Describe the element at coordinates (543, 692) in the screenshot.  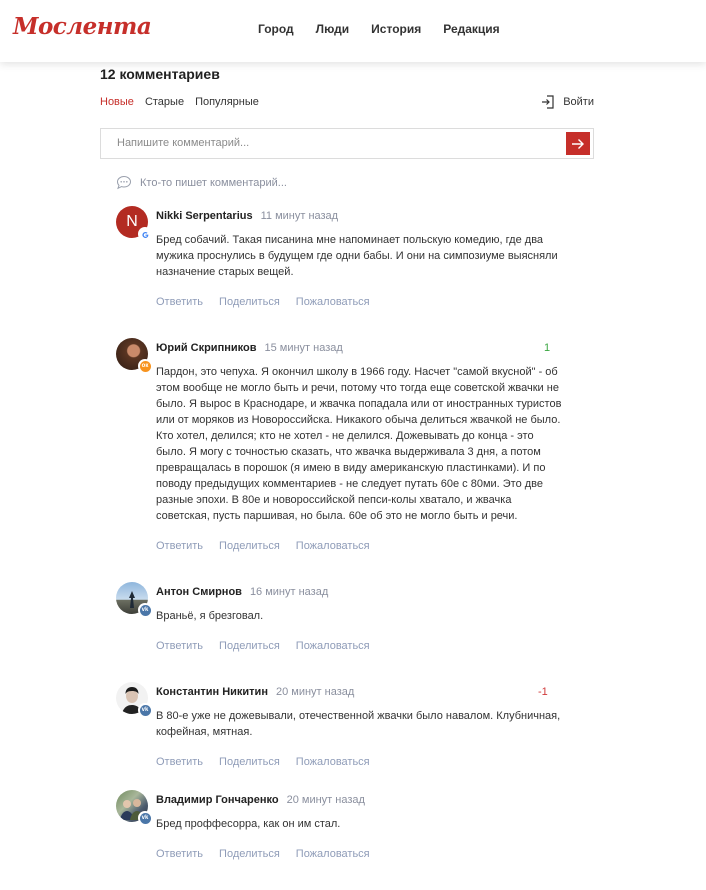
I see `comment-rating: -1` at that location.